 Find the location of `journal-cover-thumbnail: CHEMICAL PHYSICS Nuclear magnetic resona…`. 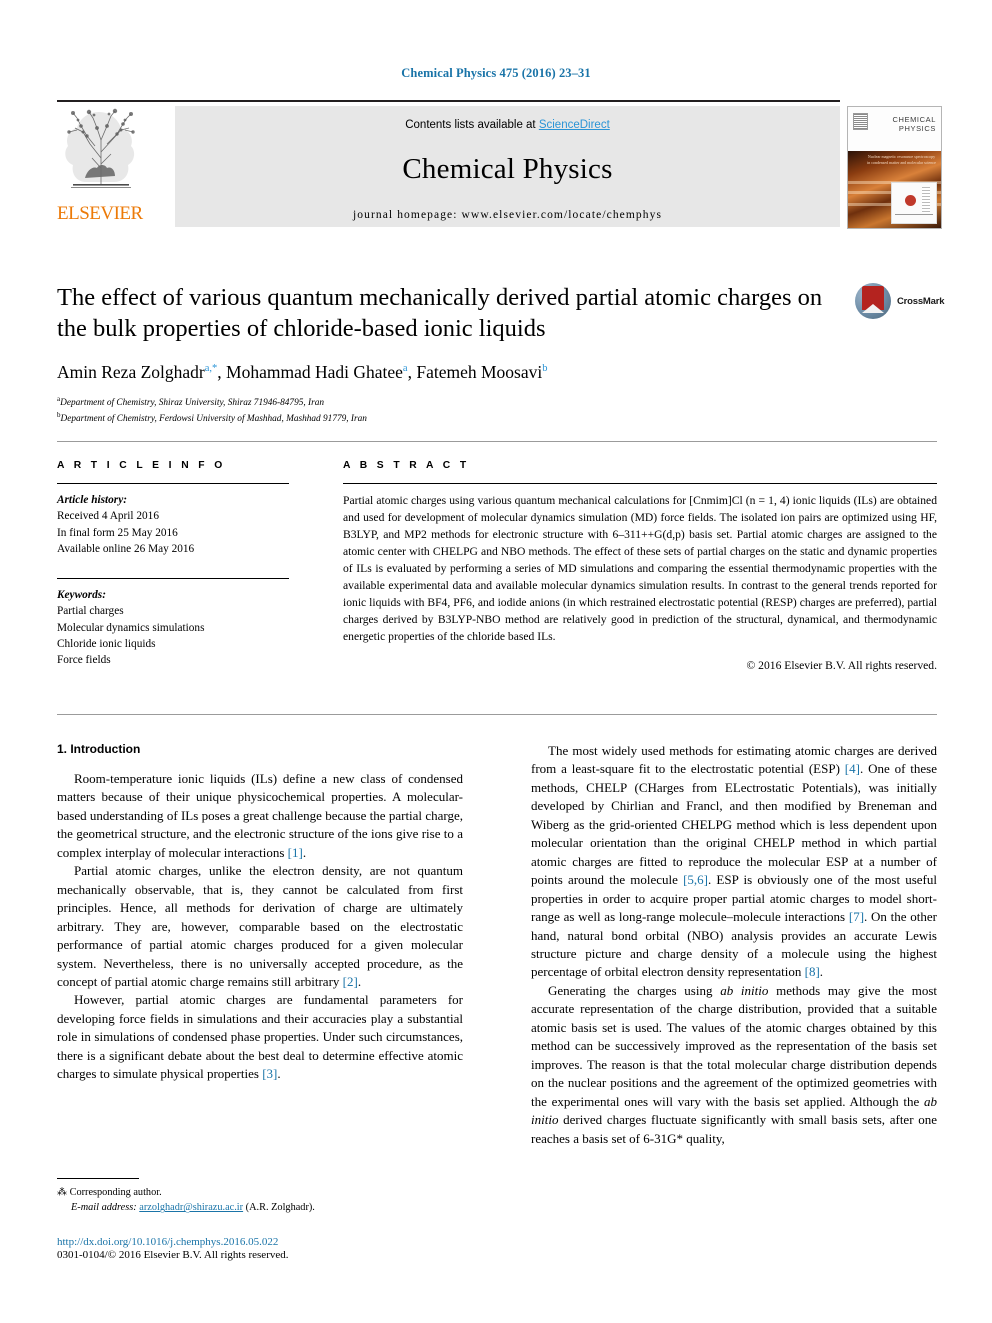

journal-cover-thumbnail: CHEMICAL PHYSICS Nuclear magnetic resona… is located at coordinates (894, 167).